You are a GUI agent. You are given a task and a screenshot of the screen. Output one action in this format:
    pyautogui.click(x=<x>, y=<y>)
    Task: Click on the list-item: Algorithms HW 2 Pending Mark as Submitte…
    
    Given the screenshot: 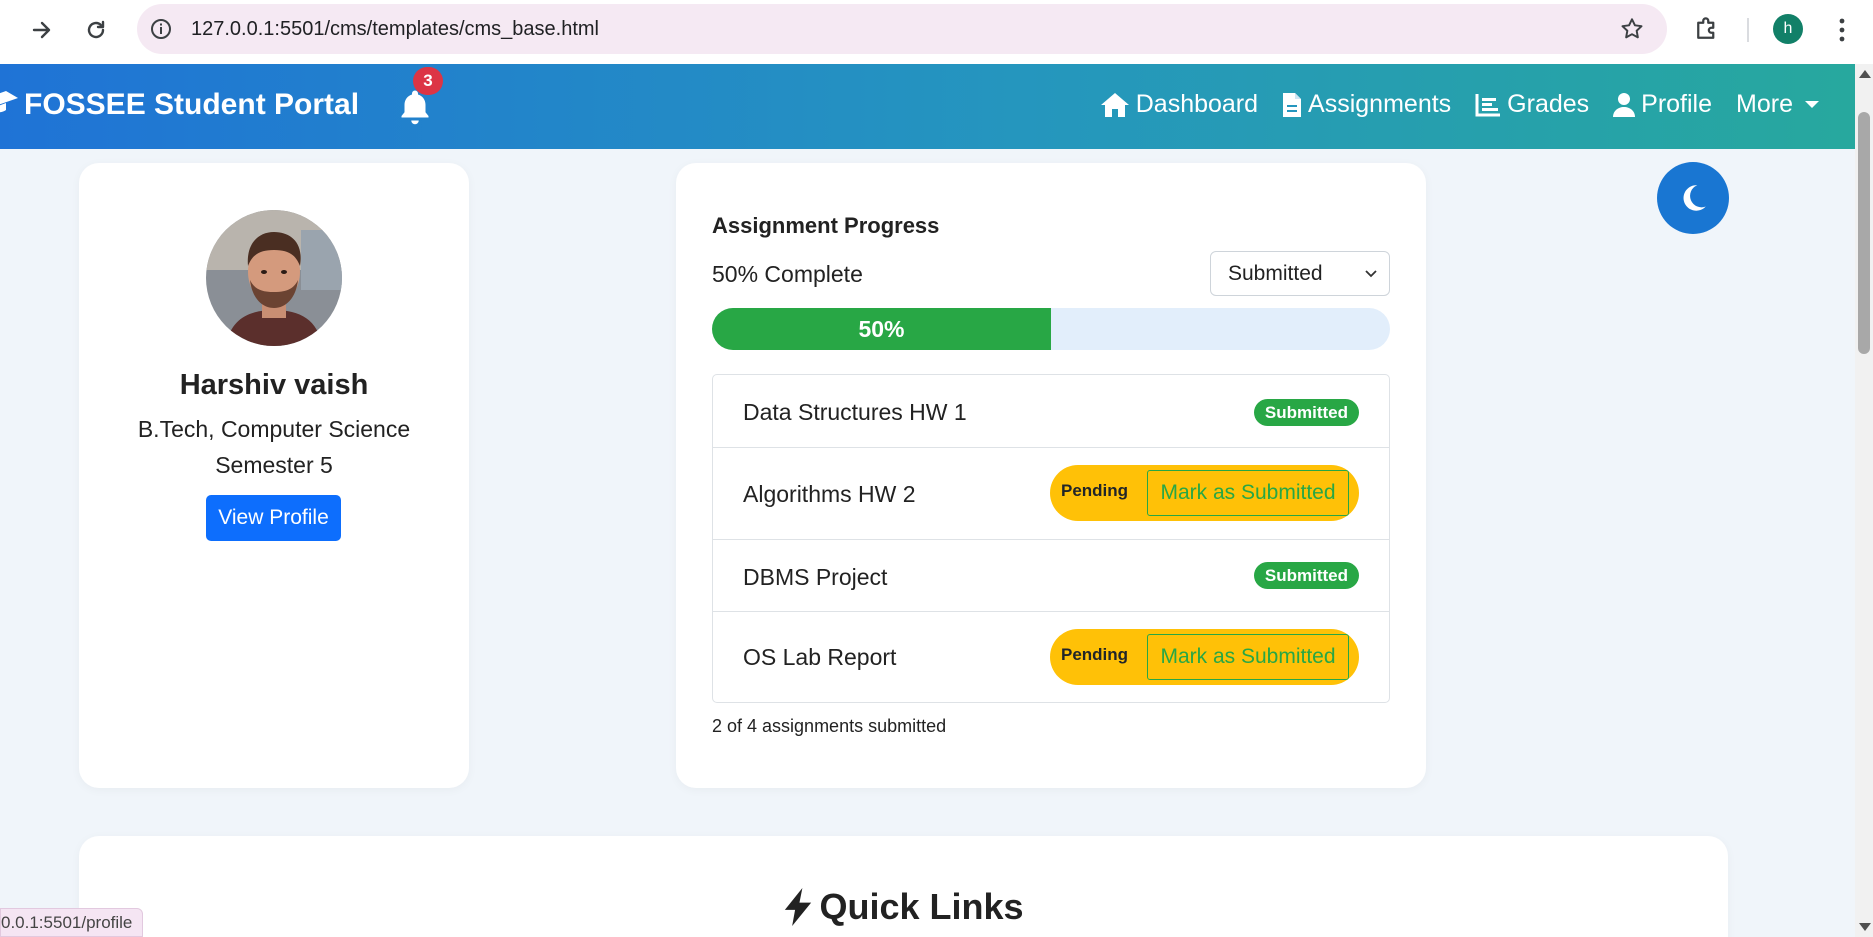 What is the action you would take?
    pyautogui.click(x=1051, y=493)
    